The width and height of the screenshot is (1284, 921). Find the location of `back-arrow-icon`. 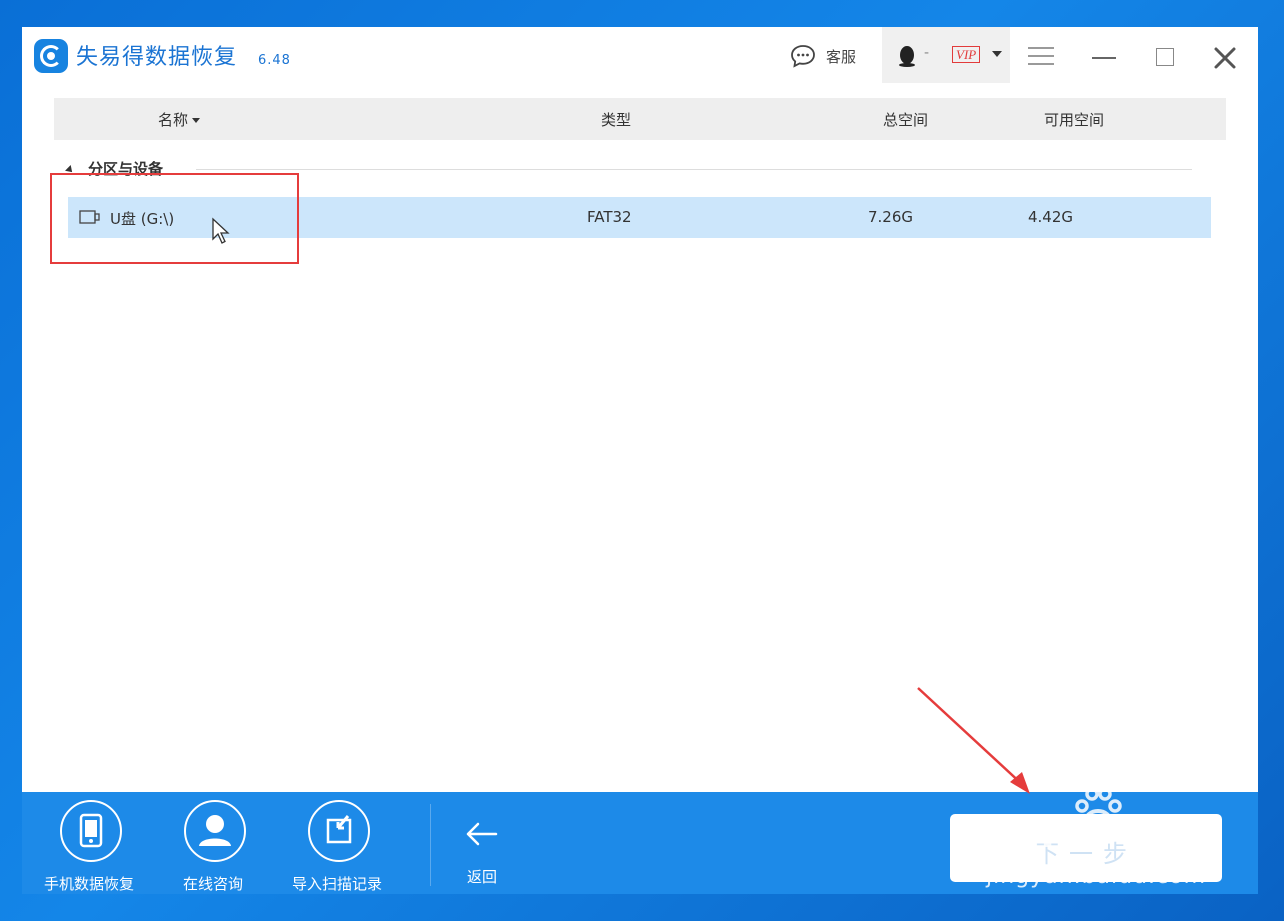

back-arrow-icon is located at coordinates (482, 834).